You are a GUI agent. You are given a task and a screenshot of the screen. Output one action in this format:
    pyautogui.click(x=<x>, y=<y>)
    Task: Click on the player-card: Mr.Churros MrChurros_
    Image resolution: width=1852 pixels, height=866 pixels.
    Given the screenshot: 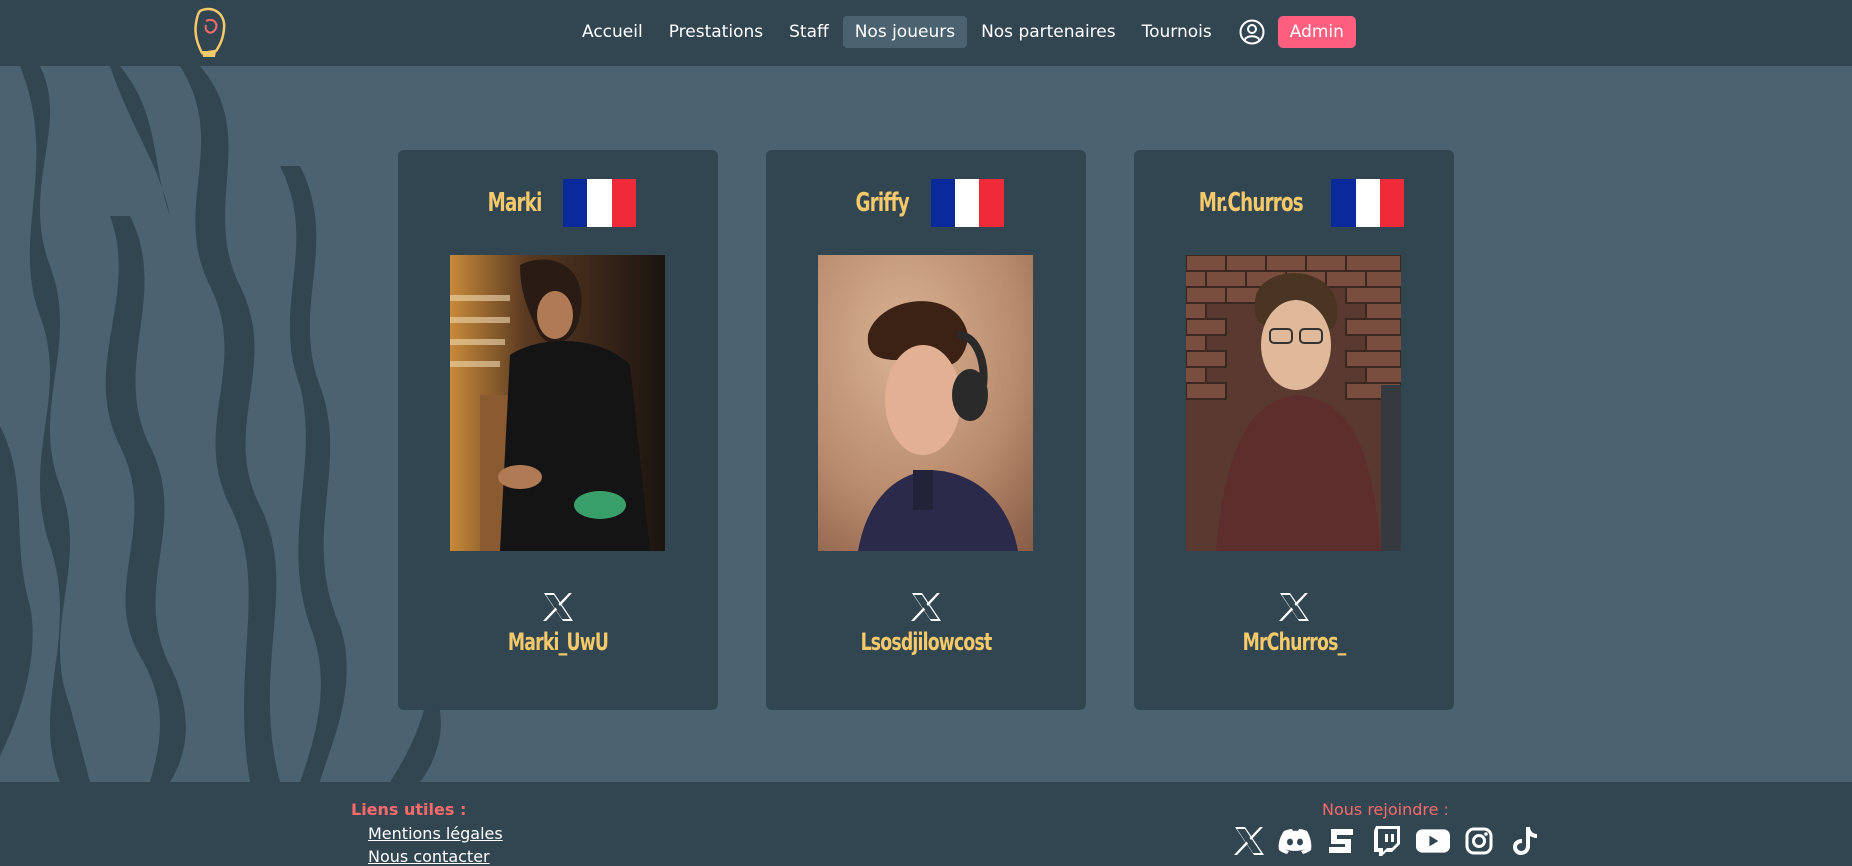 What is the action you would take?
    pyautogui.click(x=1294, y=430)
    